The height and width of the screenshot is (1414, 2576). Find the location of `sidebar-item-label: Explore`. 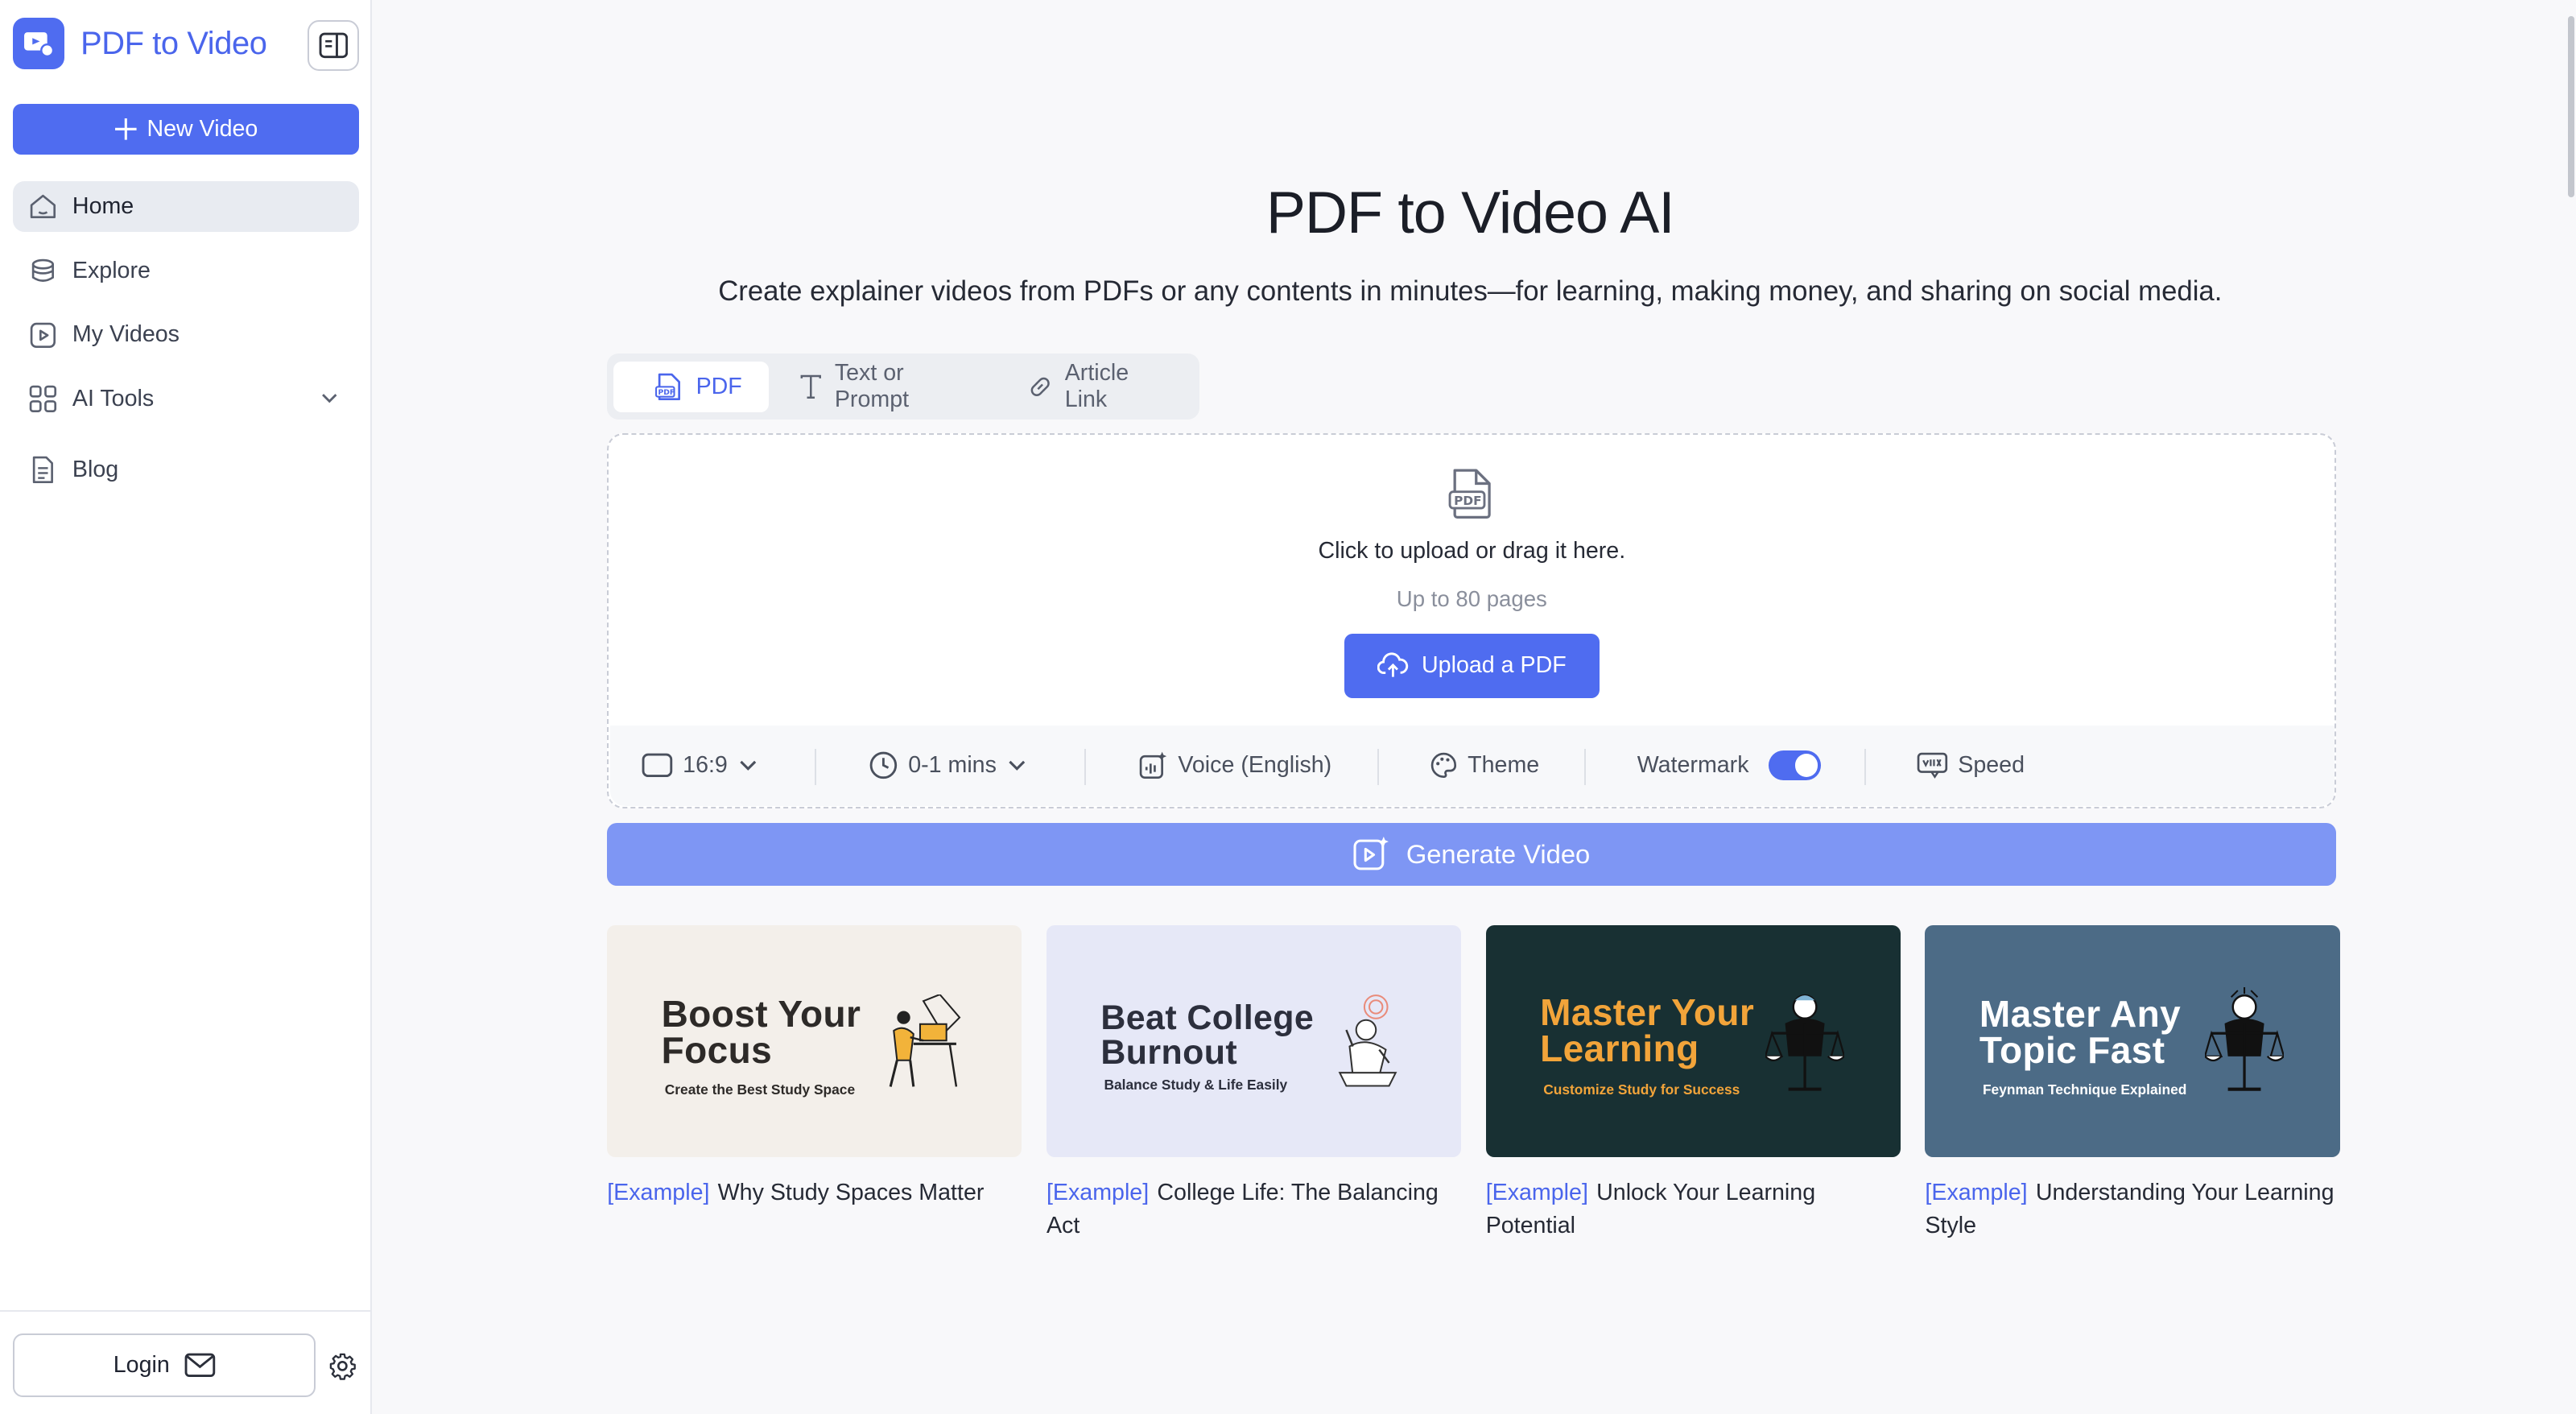

sidebar-item-label: Explore is located at coordinates (111, 270).